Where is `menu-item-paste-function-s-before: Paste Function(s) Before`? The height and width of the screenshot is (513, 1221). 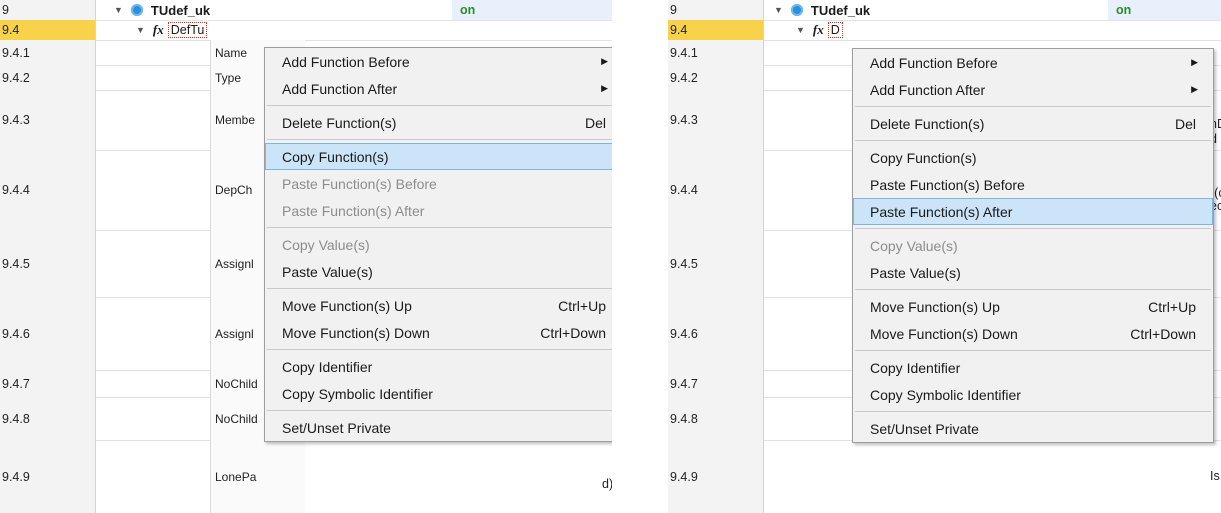 menu-item-paste-function-s-before: Paste Function(s) Before is located at coordinates (1033, 184).